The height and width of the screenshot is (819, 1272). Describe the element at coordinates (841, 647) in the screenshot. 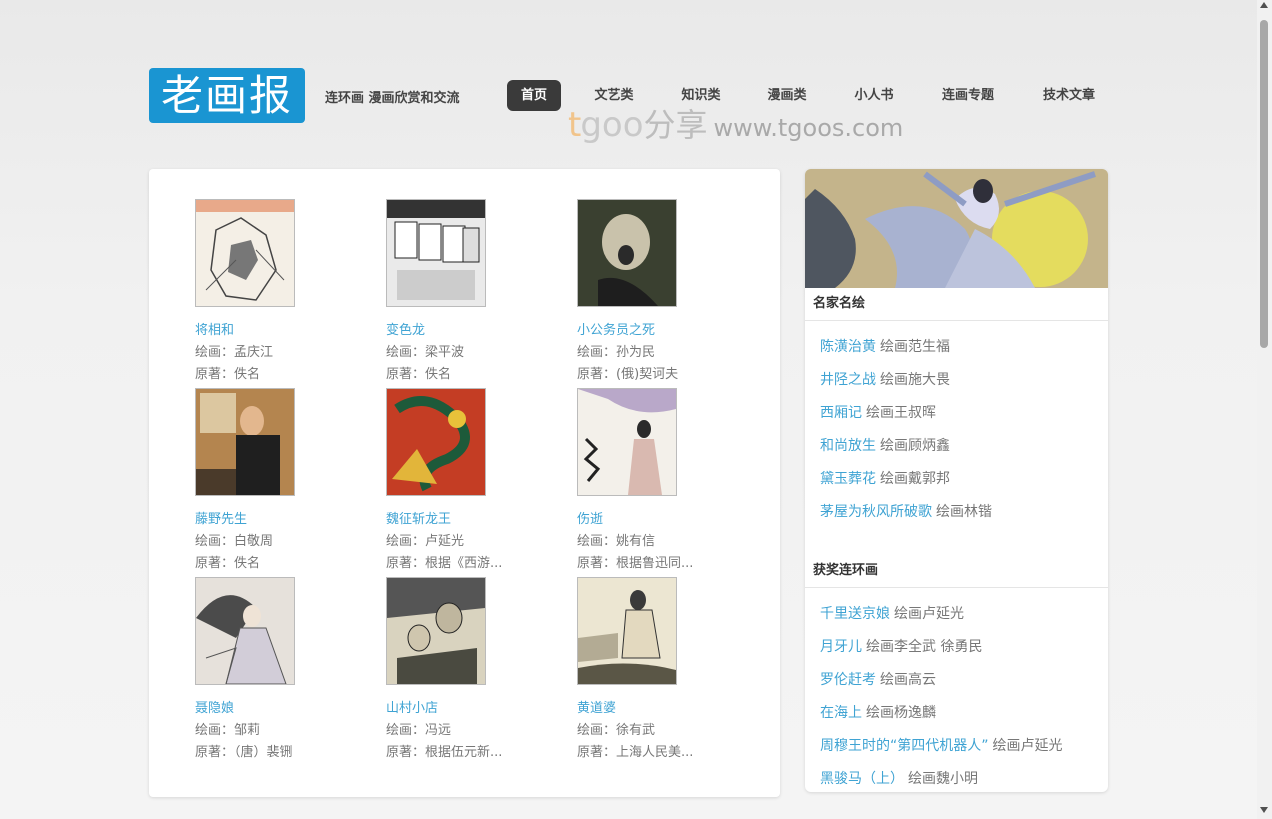

I see `sidebar-item-title: 月牙儿` at that location.